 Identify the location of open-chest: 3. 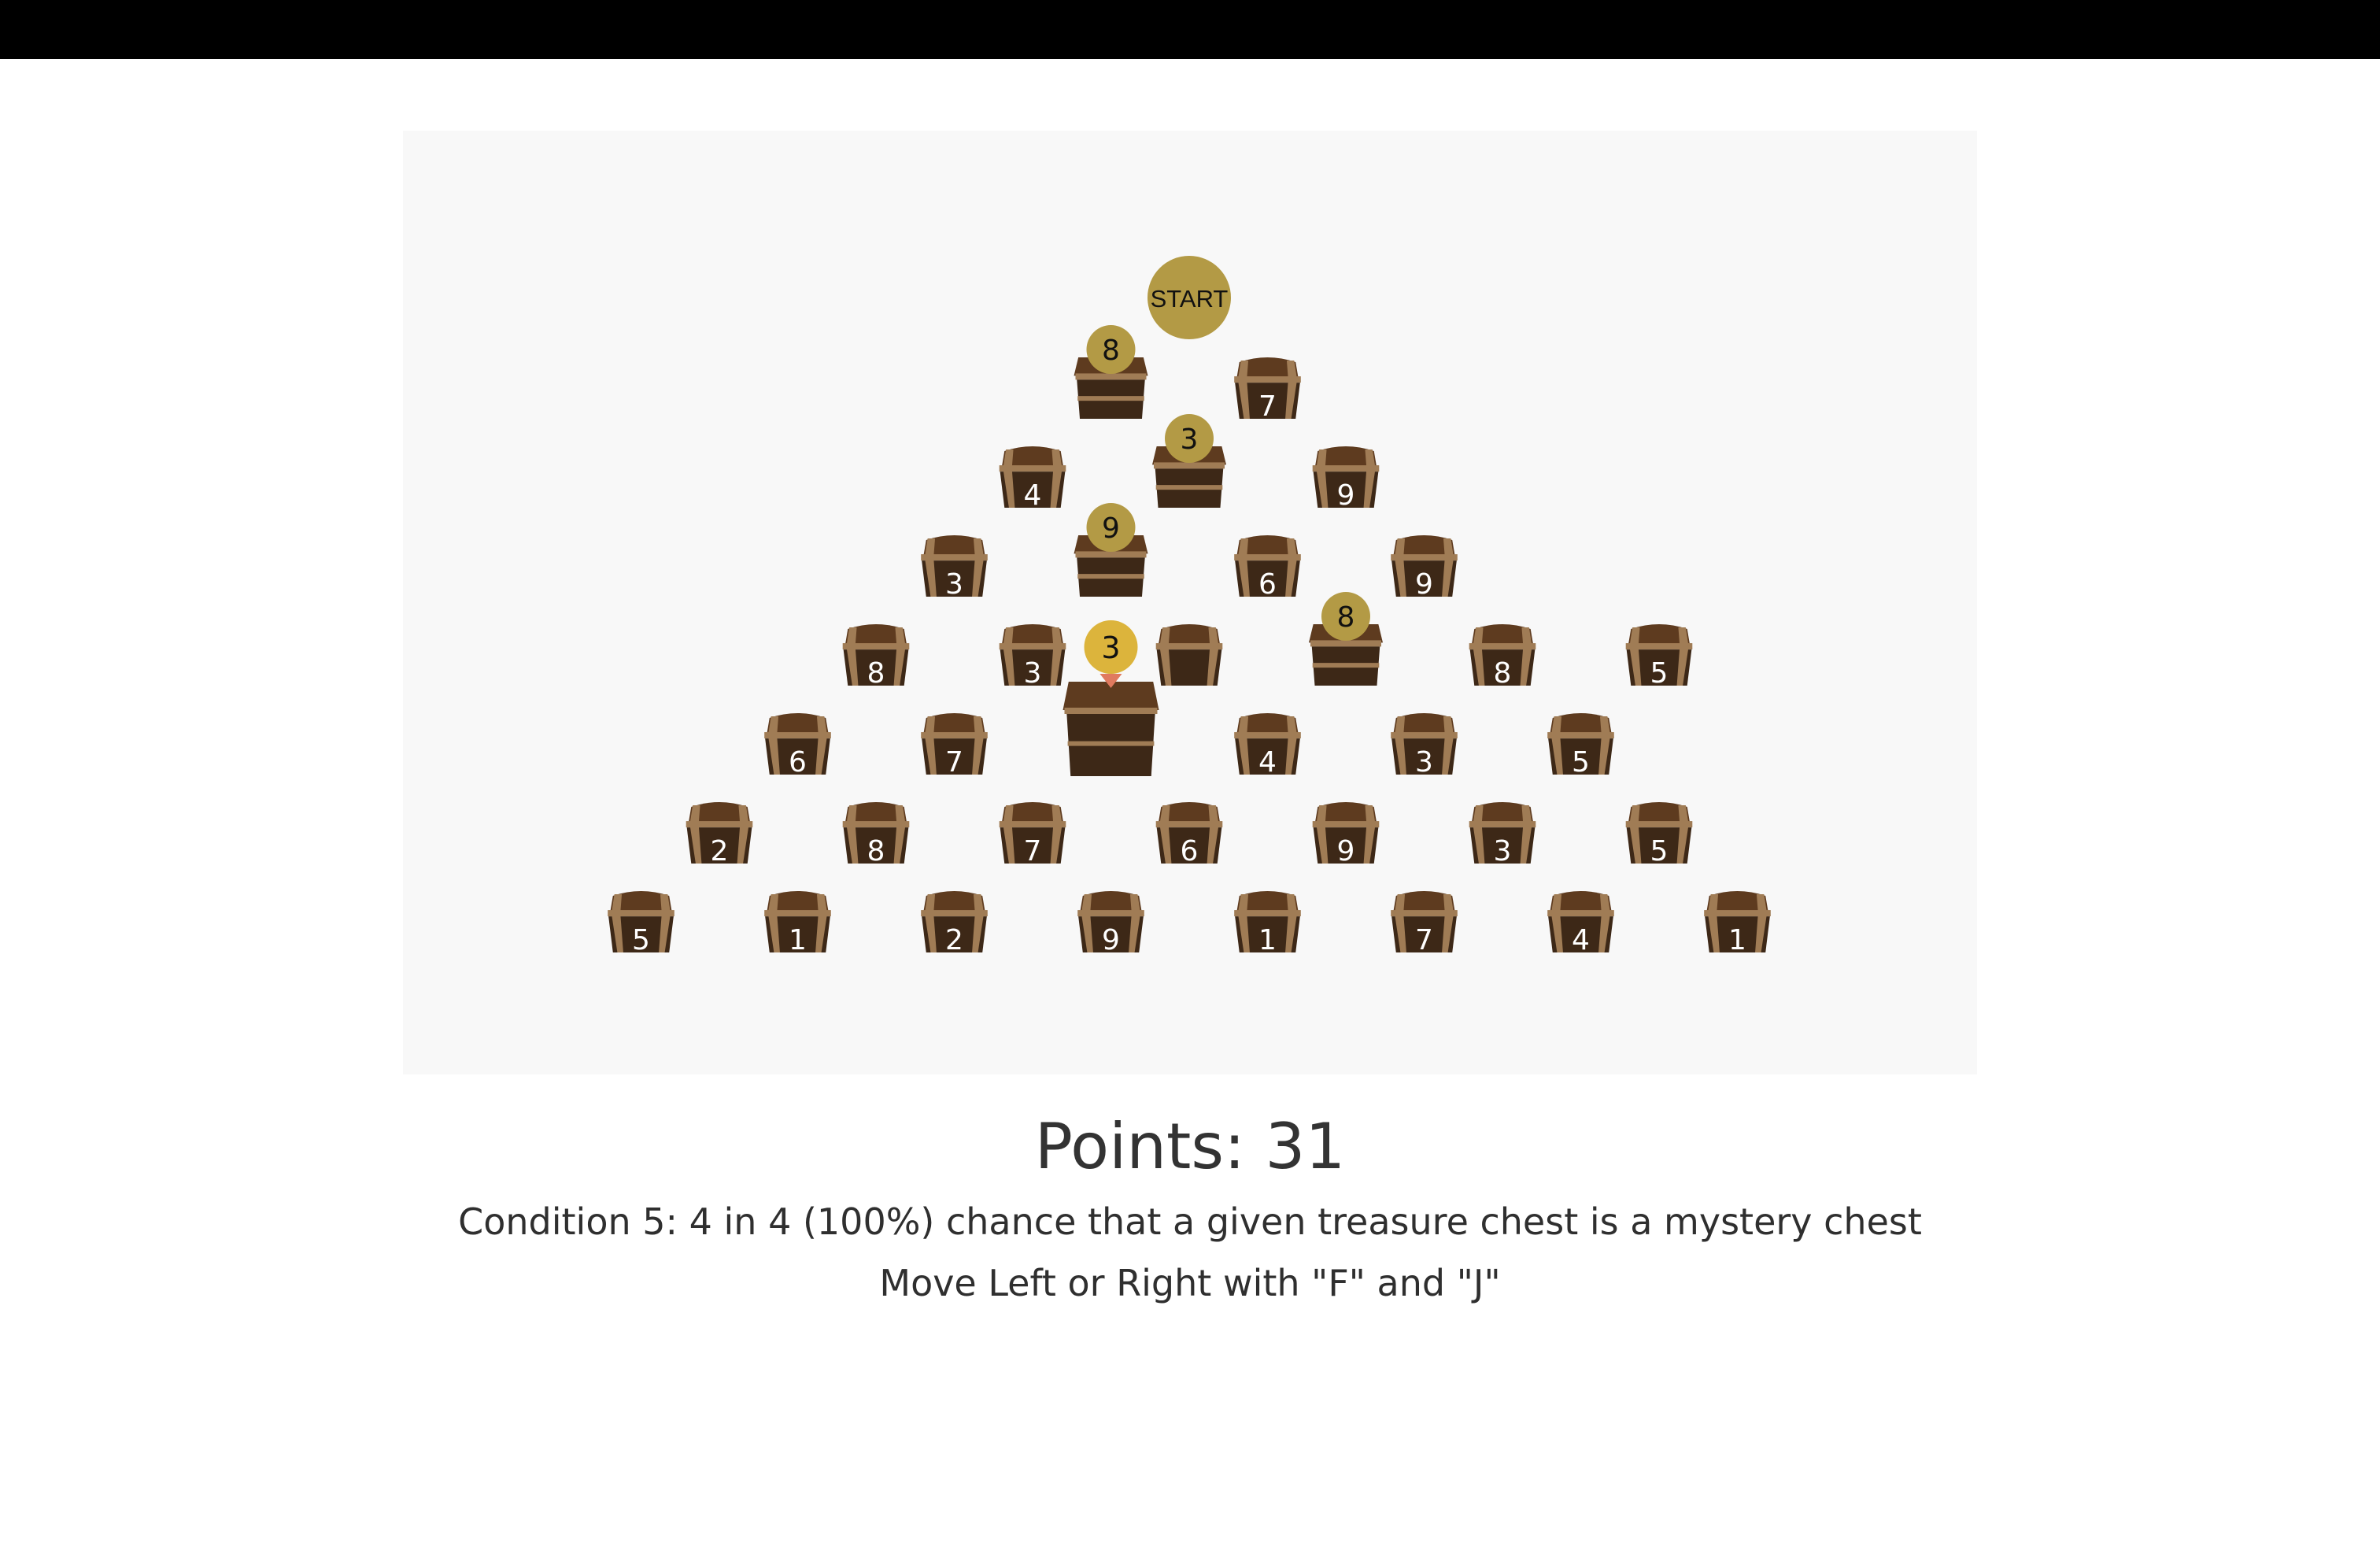
(1189, 461).